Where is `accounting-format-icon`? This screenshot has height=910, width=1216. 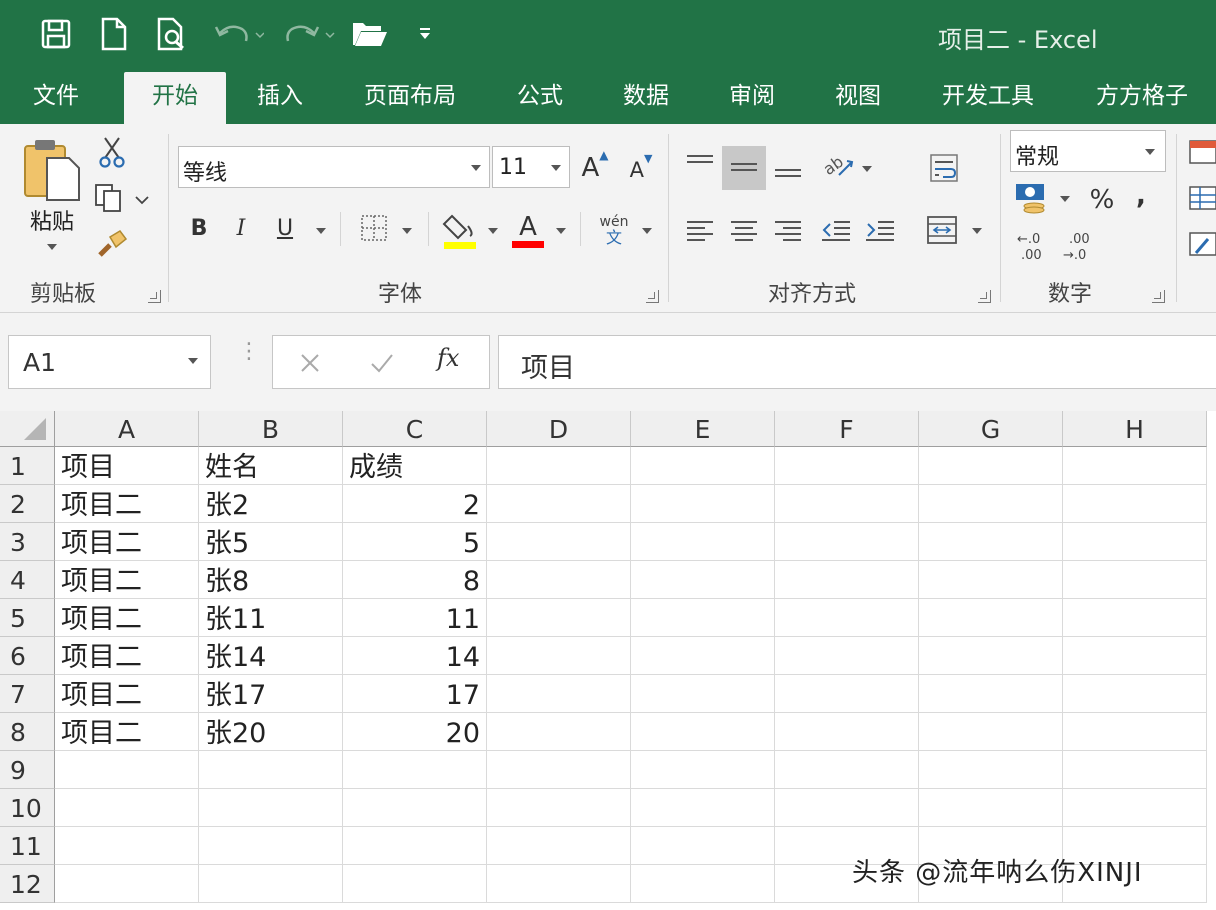
accounting-format-icon is located at coordinates (1032, 198).